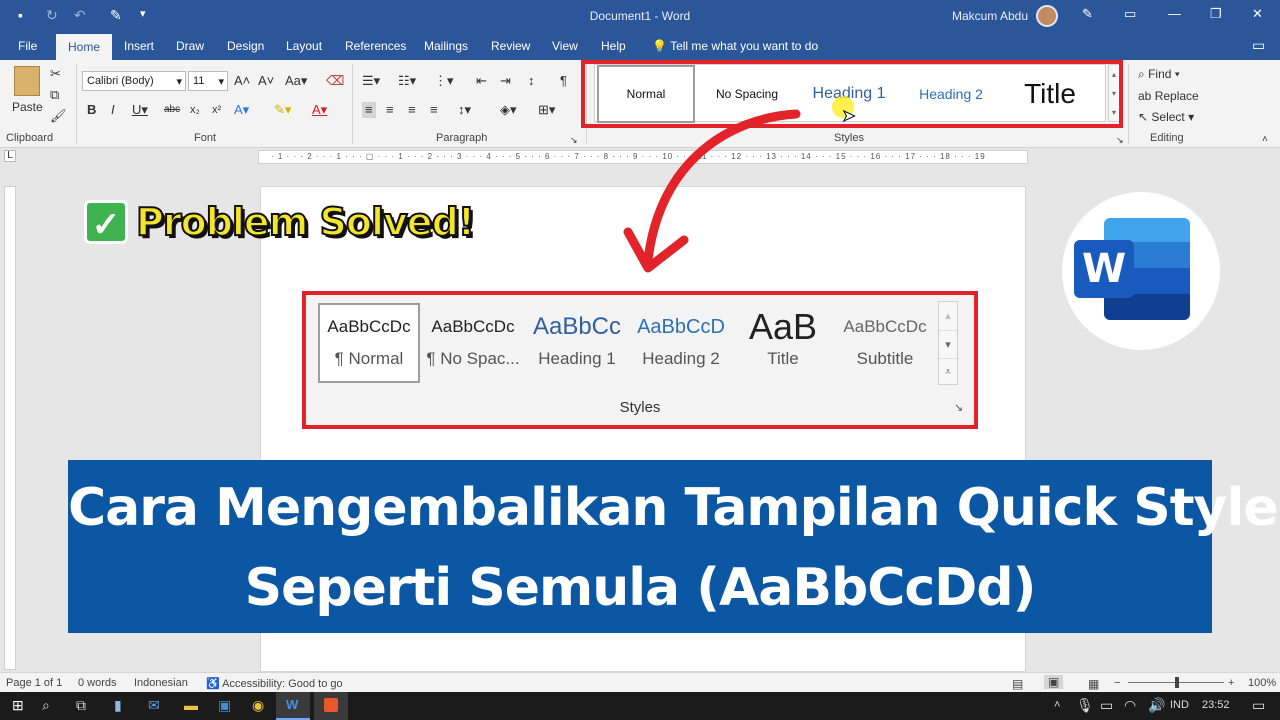  Describe the element at coordinates (190, 46) in the screenshot. I see `tab-draw: Draw` at that location.